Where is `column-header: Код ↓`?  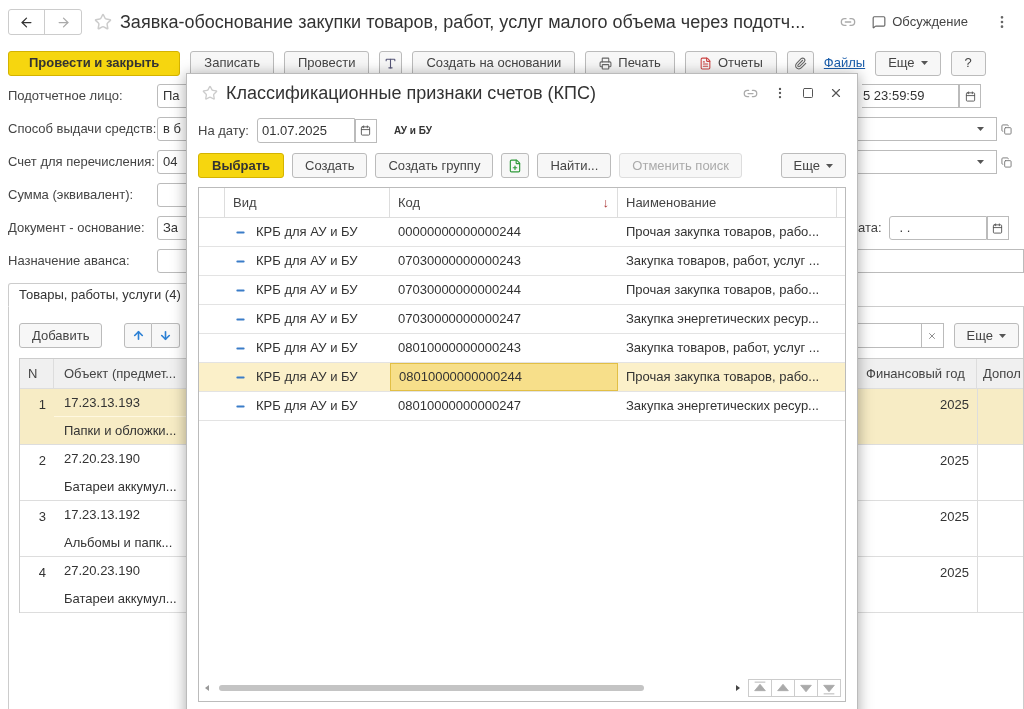 column-header: Код ↓ is located at coordinates (504, 202).